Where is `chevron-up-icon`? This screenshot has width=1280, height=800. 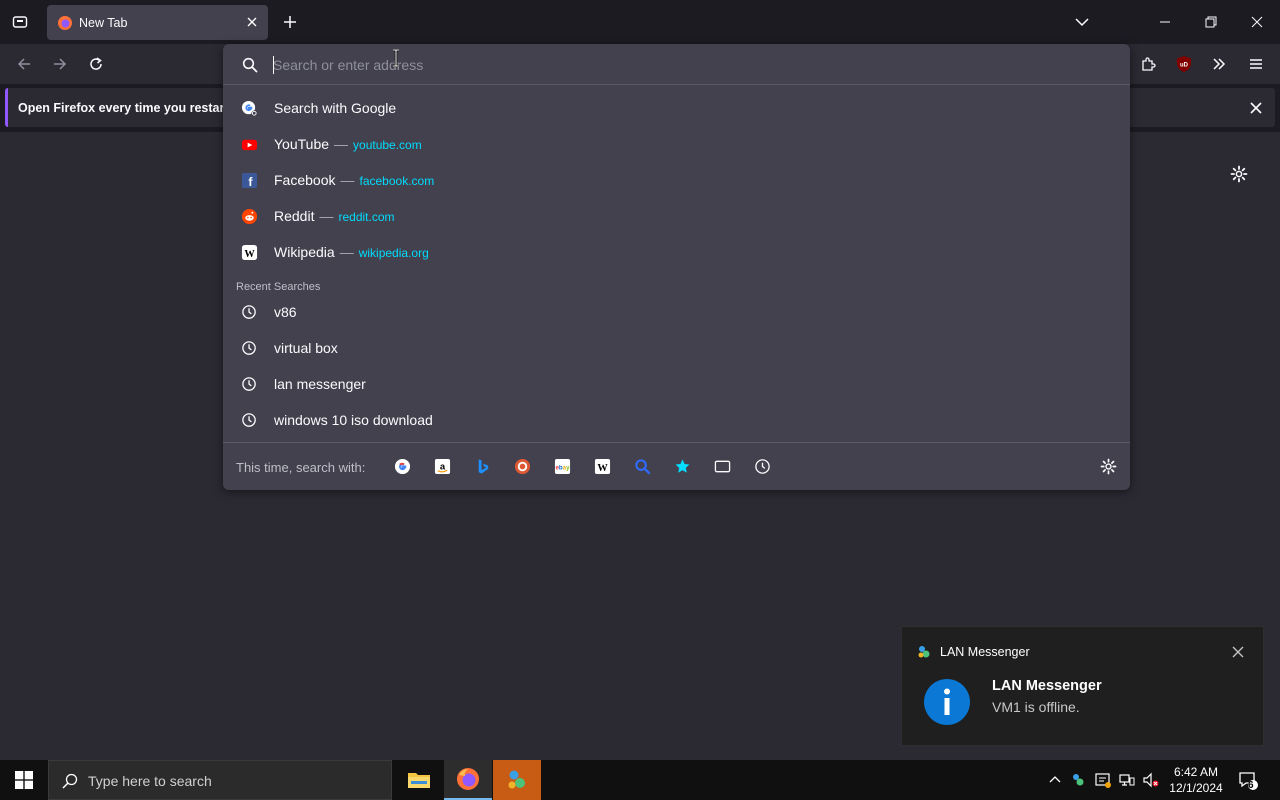 chevron-up-icon is located at coordinates (1055, 779).